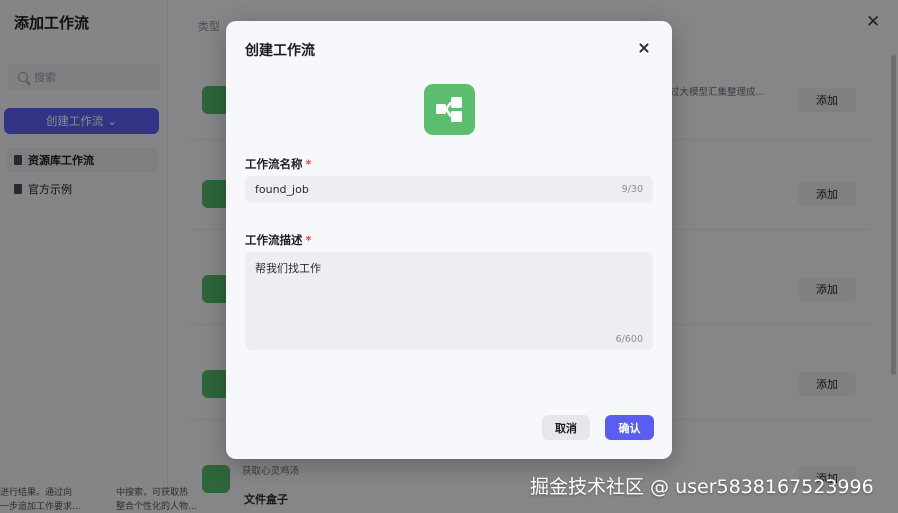 Image resolution: width=898 pixels, height=513 pixels. I want to click on workflow-description-textarea: 帮我们找工作 6/600, so click(449, 301).